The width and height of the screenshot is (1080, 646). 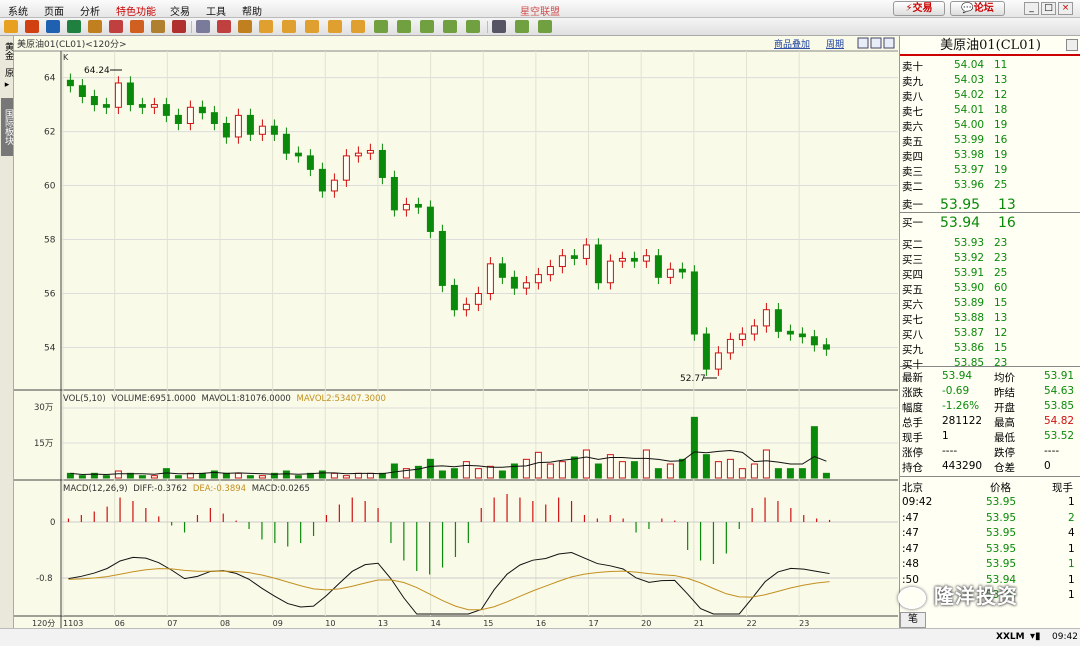 I want to click on period-60-icon, so click(x=473, y=26).